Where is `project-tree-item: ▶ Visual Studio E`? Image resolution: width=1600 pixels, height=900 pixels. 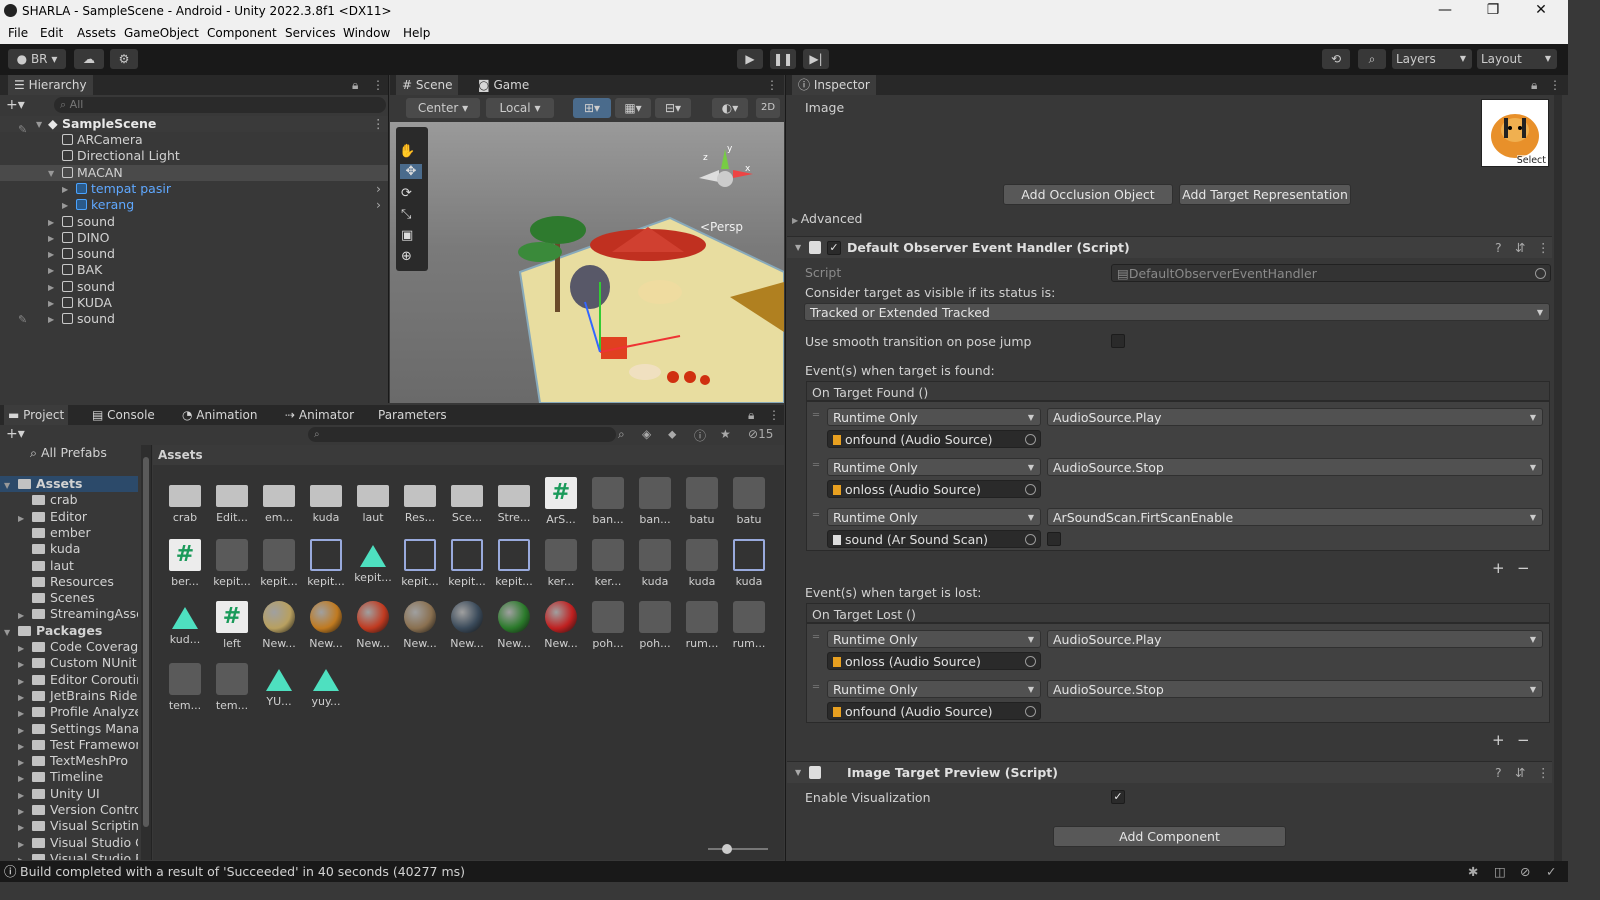 project-tree-item: ▶ Visual Studio E is located at coordinates (69, 855).